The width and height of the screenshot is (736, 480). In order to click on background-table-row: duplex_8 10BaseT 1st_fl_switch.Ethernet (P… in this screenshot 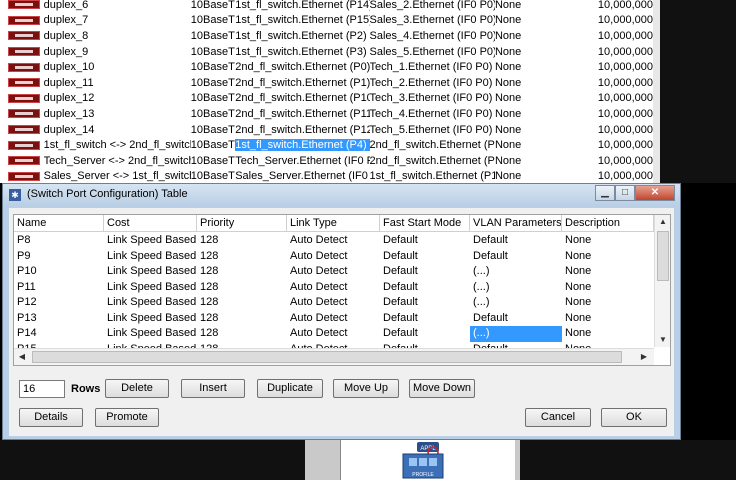, I will do `click(330, 36)`.